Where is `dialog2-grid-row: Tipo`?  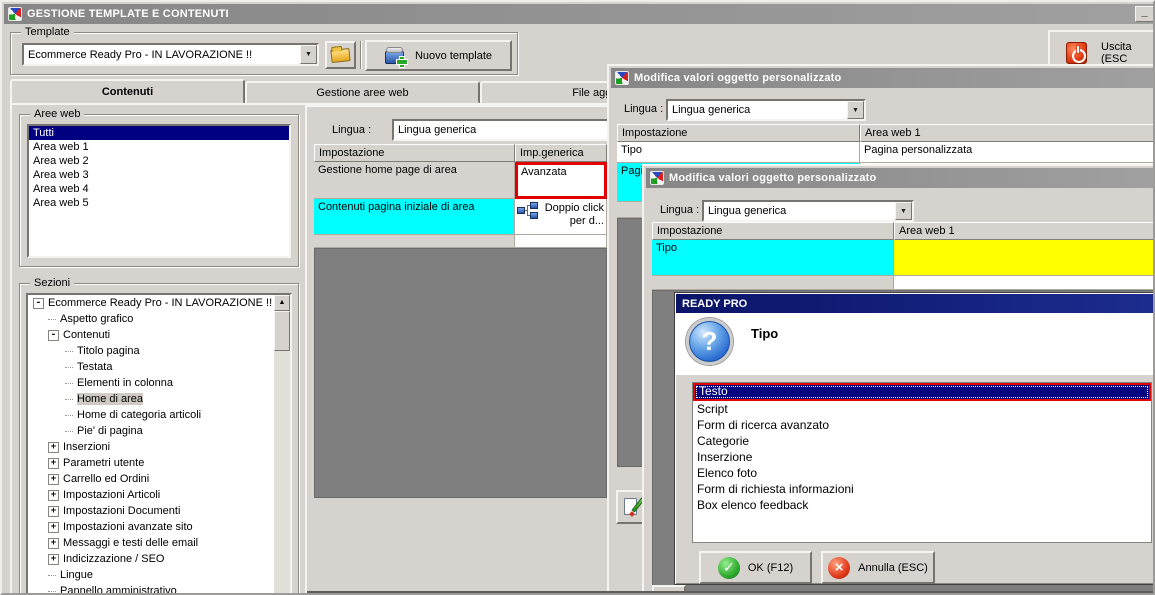 dialog2-grid-row: Tipo is located at coordinates (902, 258).